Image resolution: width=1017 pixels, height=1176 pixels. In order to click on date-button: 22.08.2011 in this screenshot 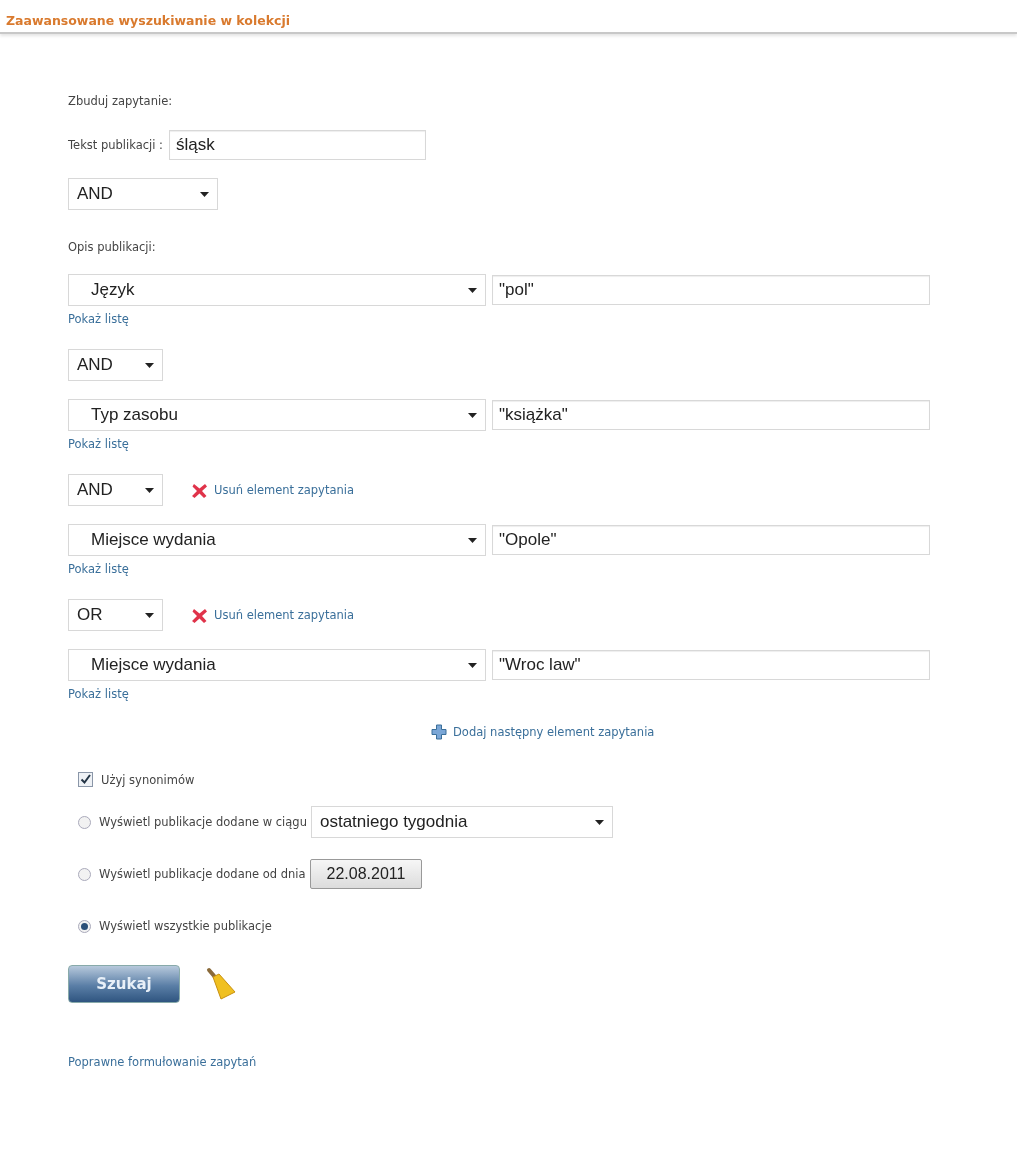, I will do `click(366, 874)`.